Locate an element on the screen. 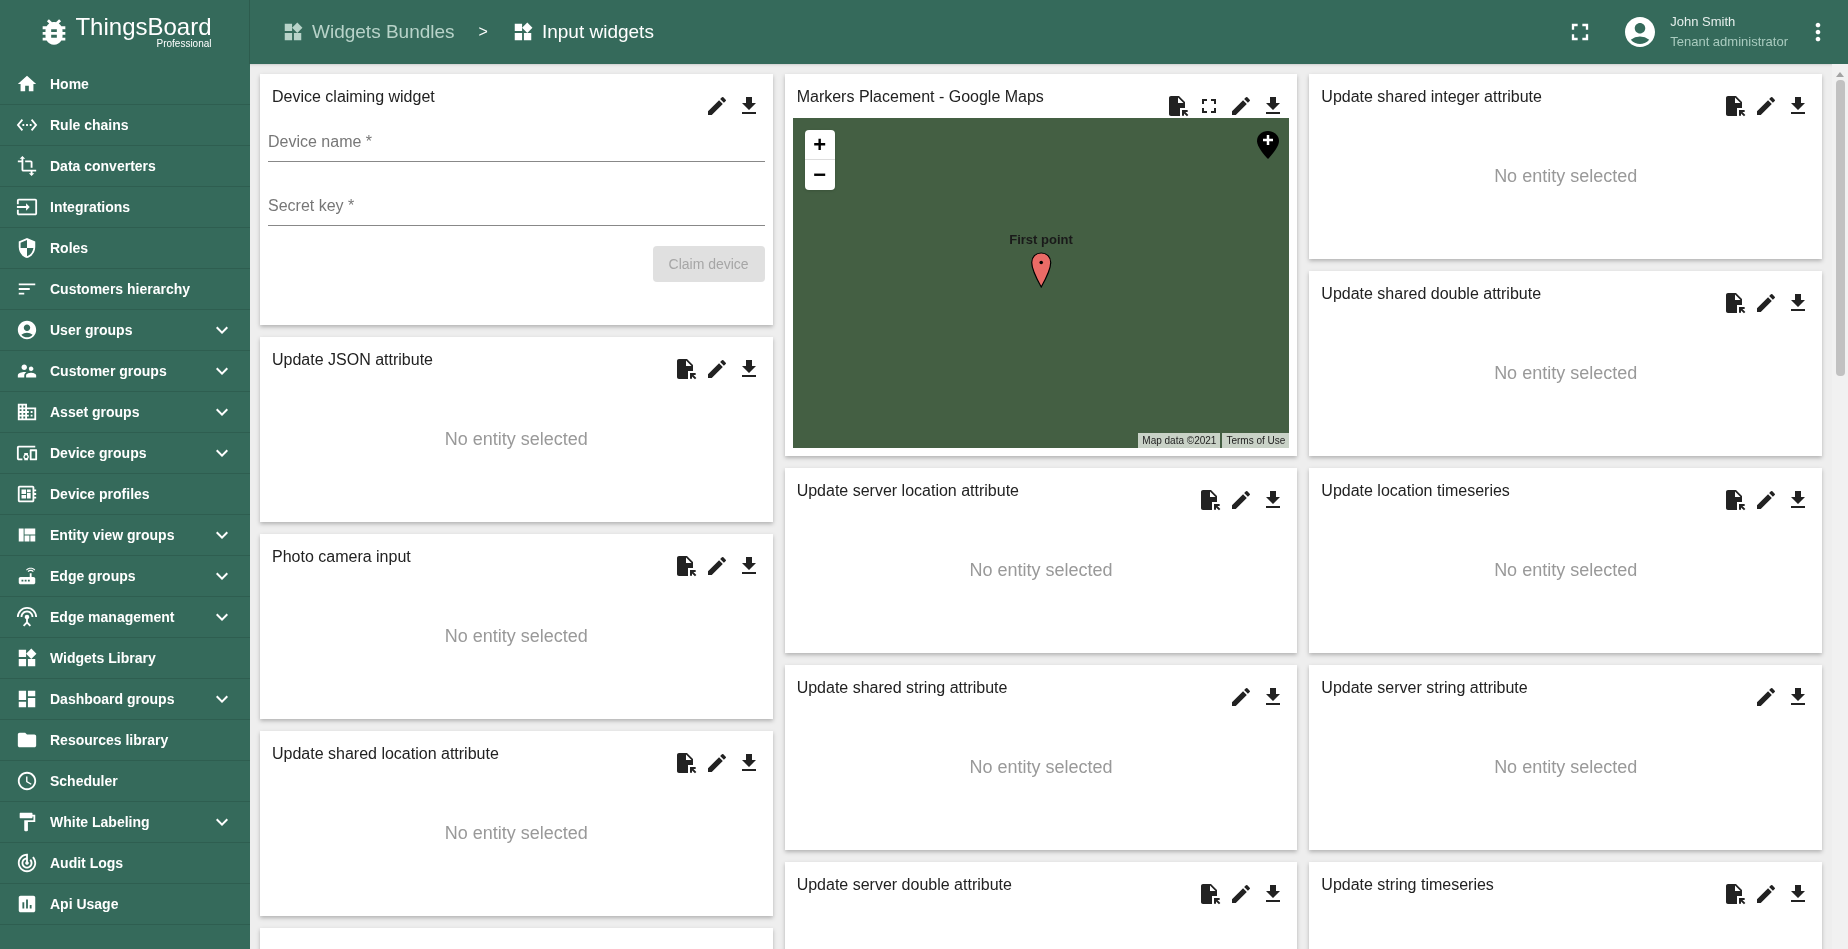 The height and width of the screenshot is (949, 1848). map: + − First point Map data ©2021 Terms of Use is located at coordinates (1041, 283).